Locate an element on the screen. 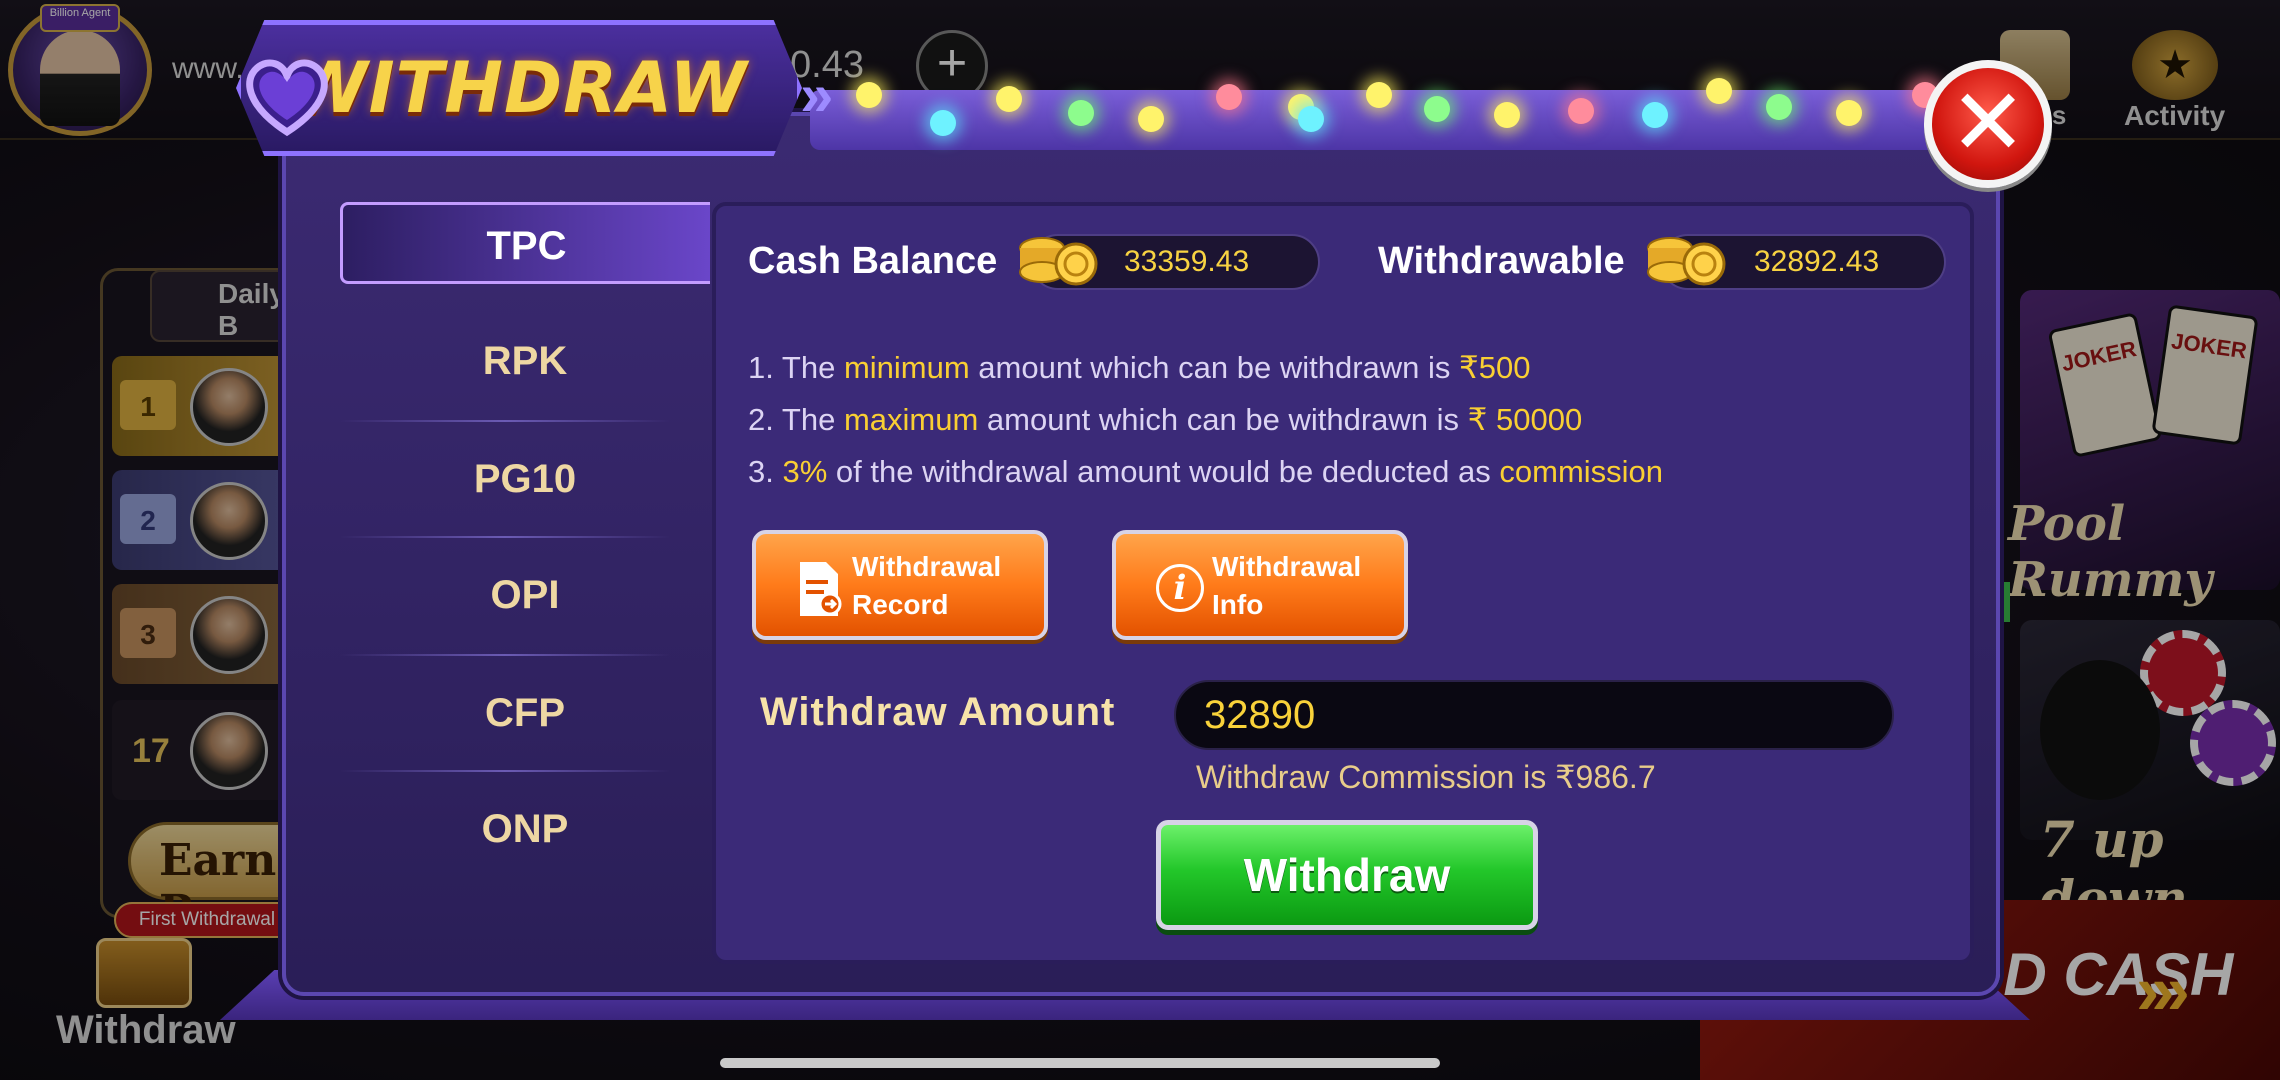  rule-highlight: 3% is located at coordinates (805, 471).